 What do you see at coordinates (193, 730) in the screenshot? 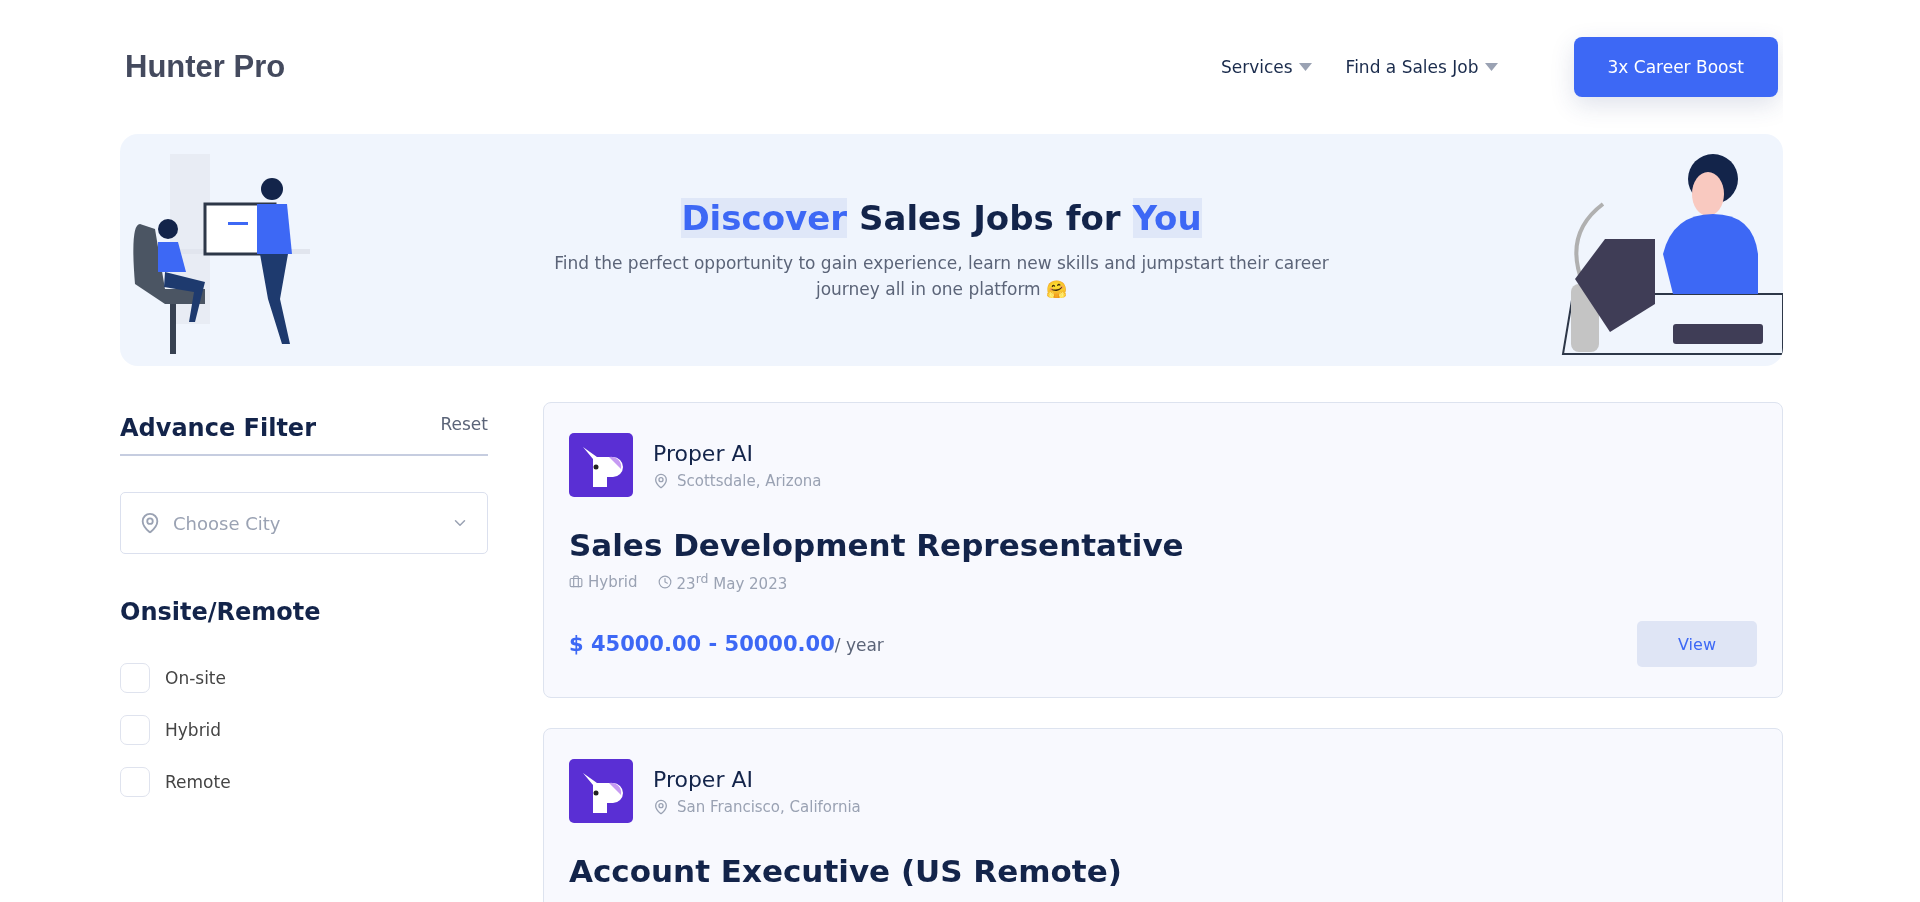
I see `checkbox-label: Hybrid` at bounding box center [193, 730].